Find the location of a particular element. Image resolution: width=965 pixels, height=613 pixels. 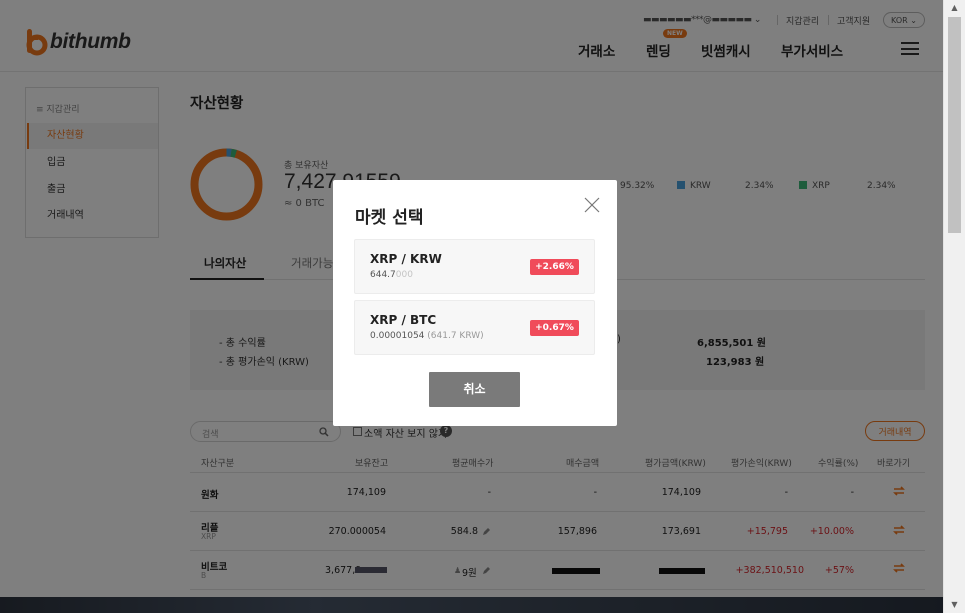

scrollbar-thumb is located at coordinates (954, 125).